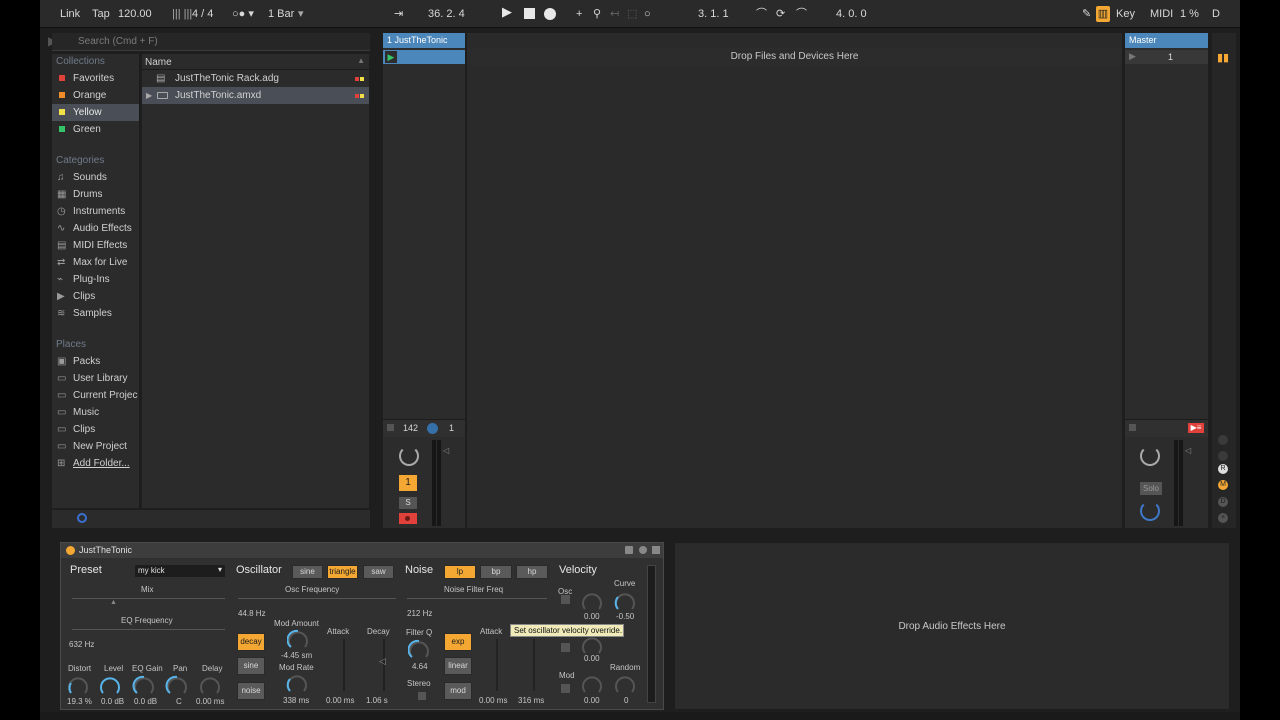  What do you see at coordinates (532, 572) in the screenshot?
I see `filter-hp-button: hp` at bounding box center [532, 572].